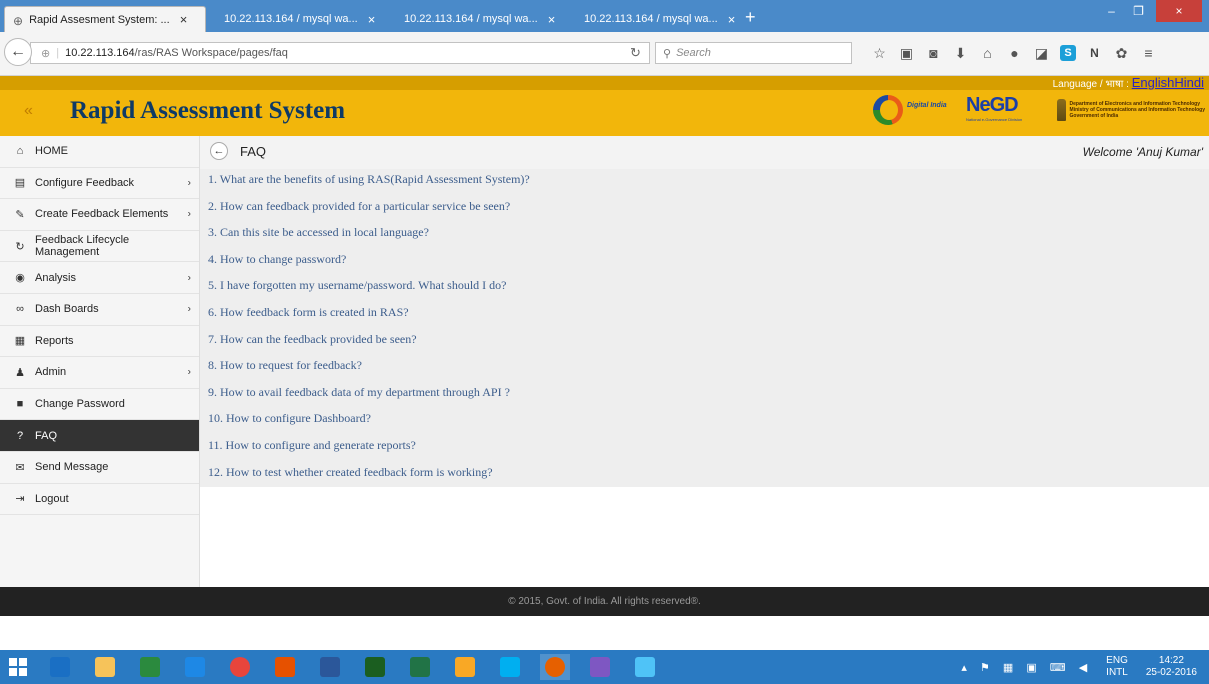 The height and width of the screenshot is (684, 1209). I want to click on sidebar-item-logout: ⇥ Logout, so click(99, 500).